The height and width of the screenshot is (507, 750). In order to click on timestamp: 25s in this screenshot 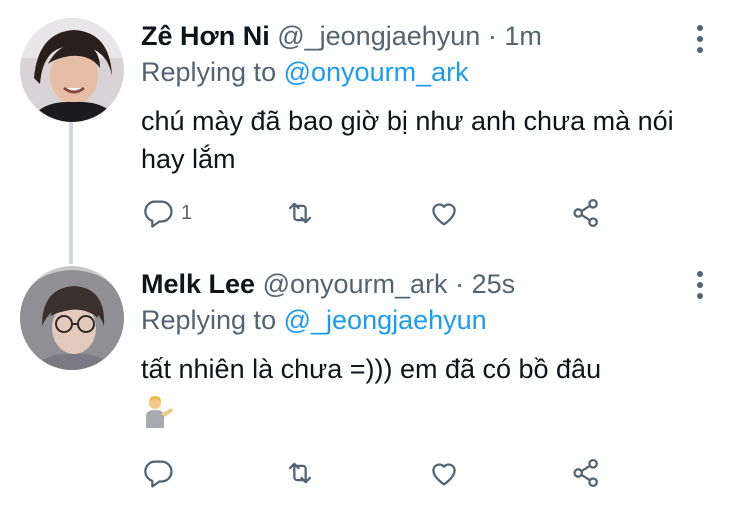, I will do `click(494, 284)`.